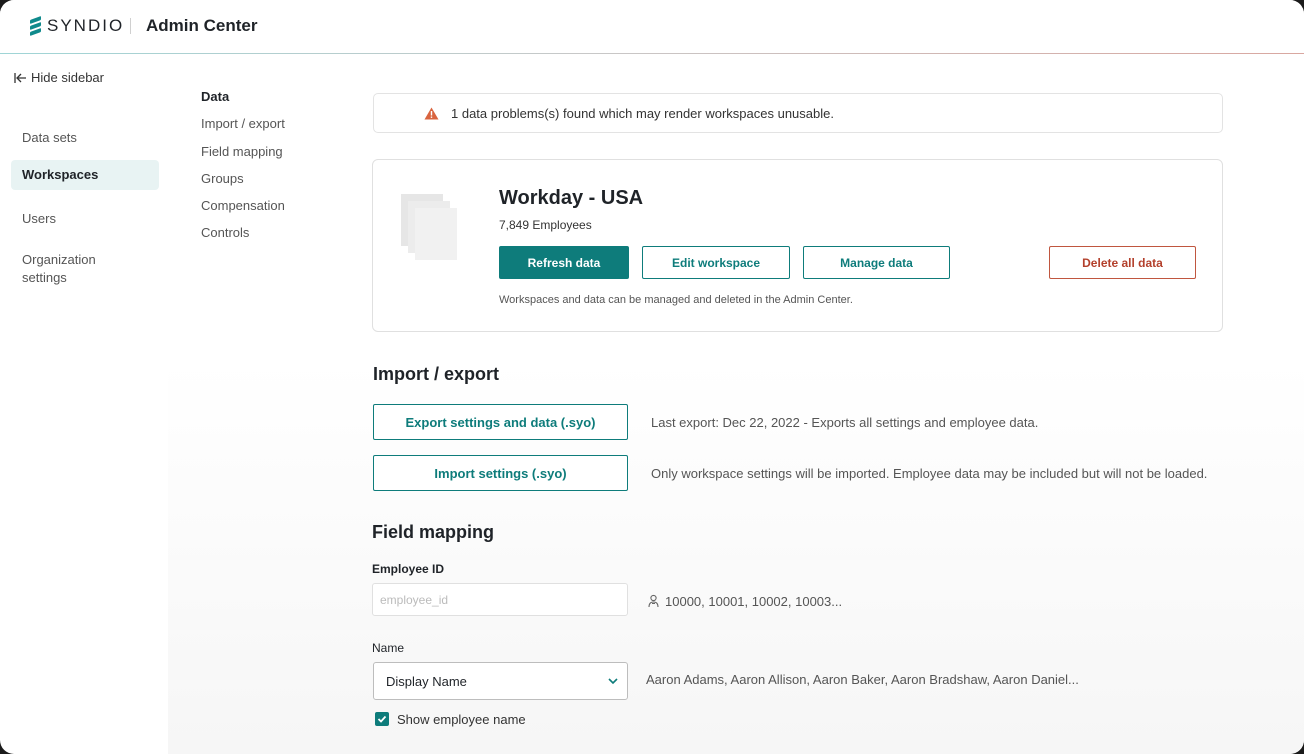  I want to click on employee-id-label: Employee ID, so click(408, 569).